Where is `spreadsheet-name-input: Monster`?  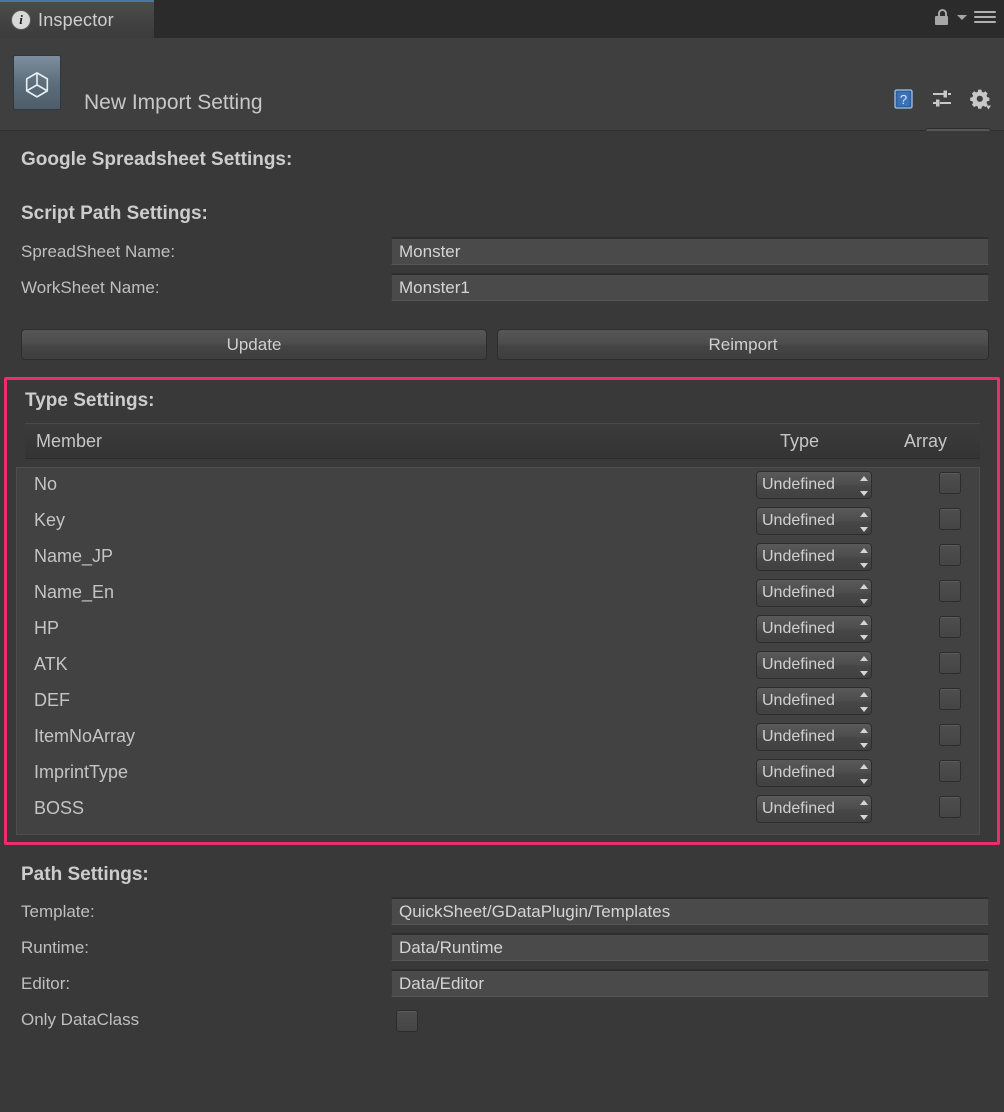 spreadsheet-name-input: Monster is located at coordinates (690, 251).